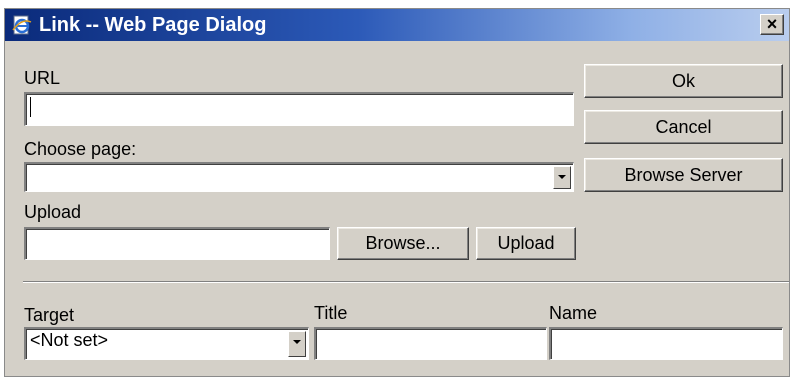  Describe the element at coordinates (53, 212) in the screenshot. I see `upload-label: Upload` at that location.